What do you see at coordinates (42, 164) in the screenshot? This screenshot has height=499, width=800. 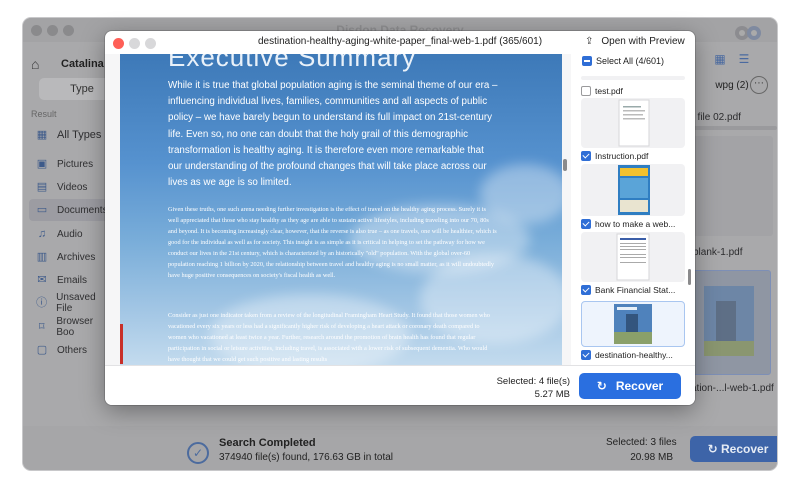 I see `image-icon: ▣` at bounding box center [42, 164].